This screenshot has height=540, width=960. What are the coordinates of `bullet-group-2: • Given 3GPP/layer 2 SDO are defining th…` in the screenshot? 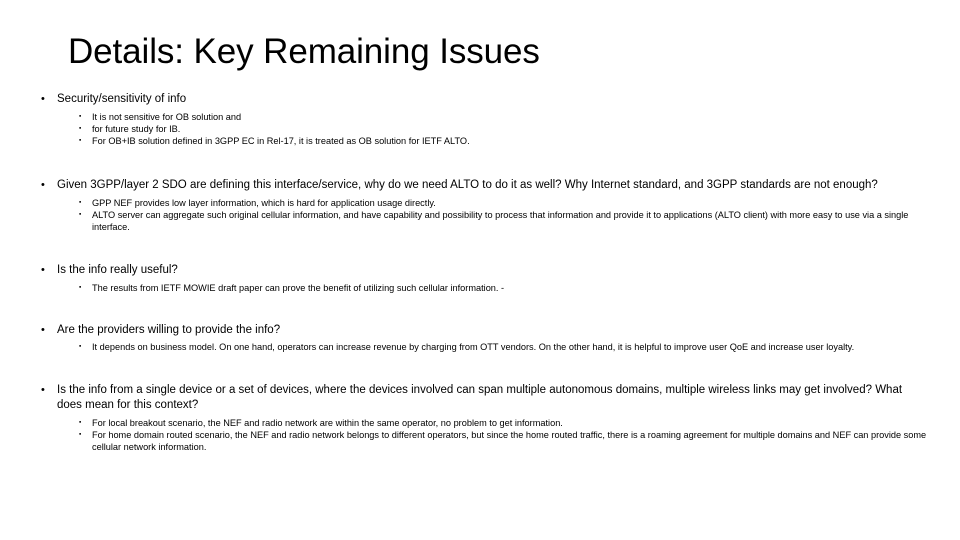 It's located at (480, 205).